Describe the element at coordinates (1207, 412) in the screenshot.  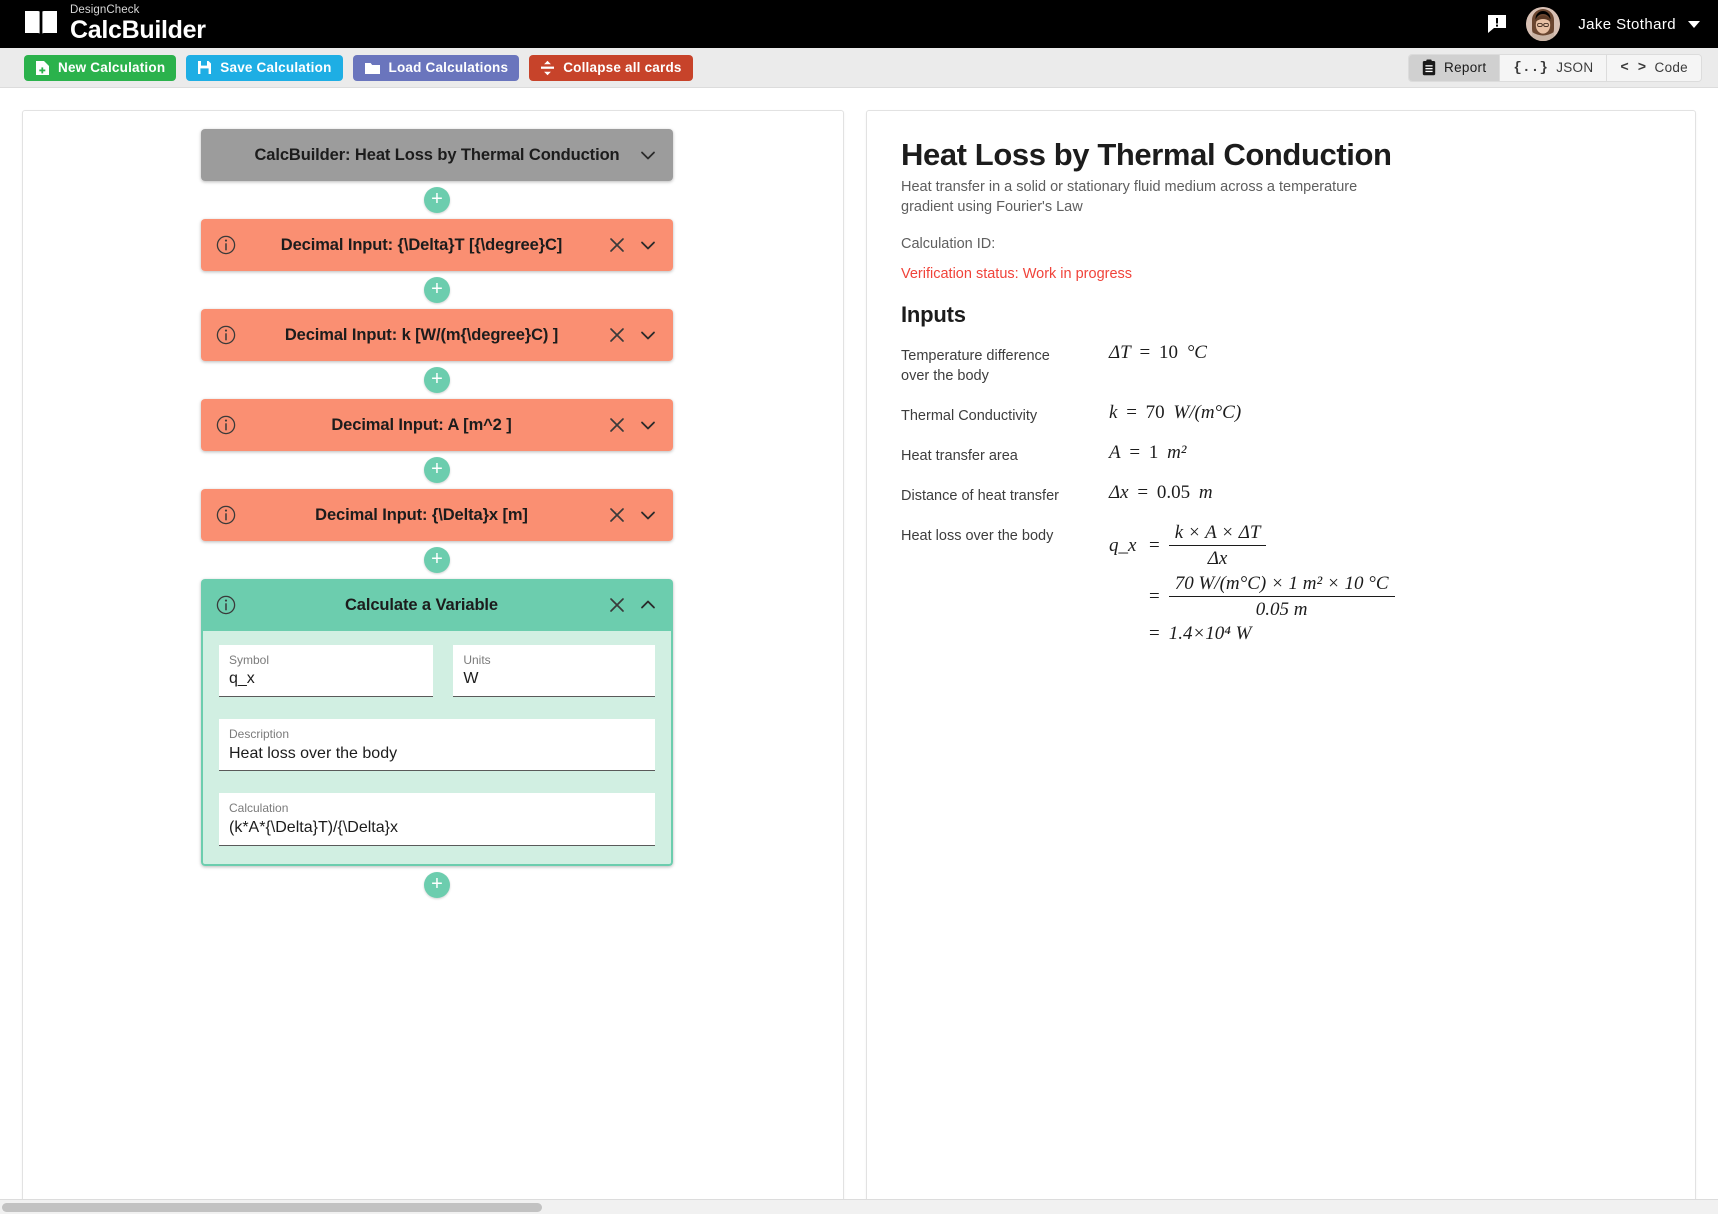
I see `input-units: W/(m°C)` at that location.